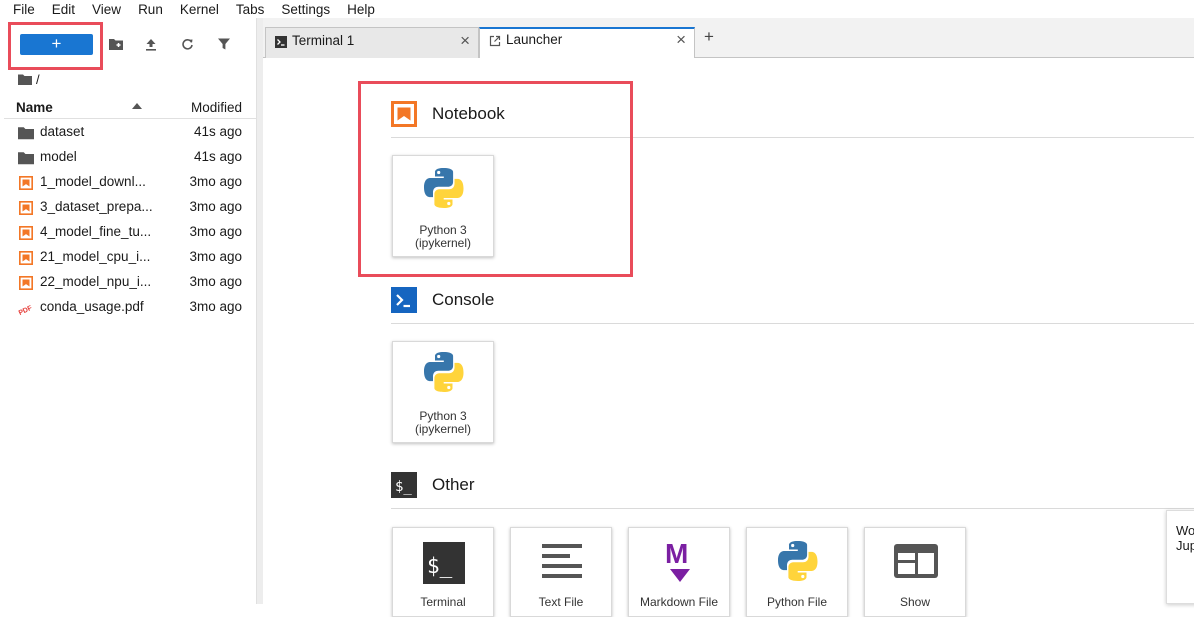 The image size is (1194, 617). What do you see at coordinates (150, 9) in the screenshot?
I see `menu-run: Run` at bounding box center [150, 9].